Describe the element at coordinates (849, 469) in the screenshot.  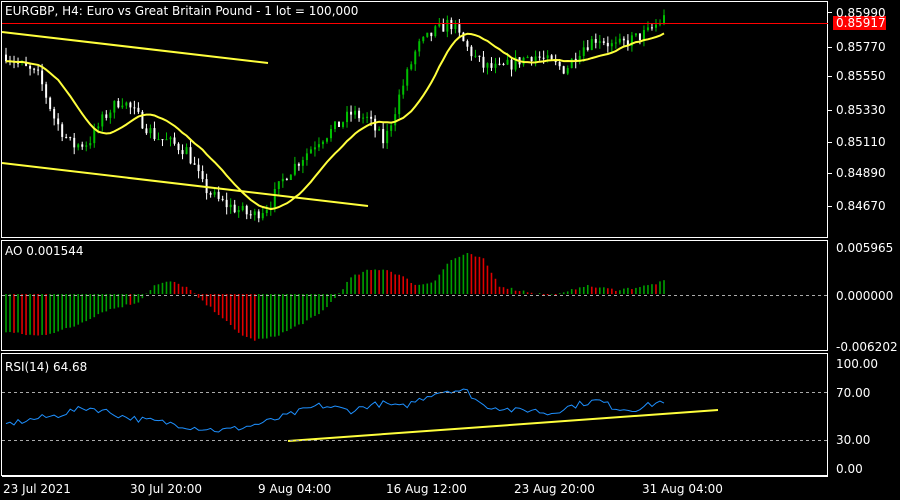
I see `rsi-tick-3: 0.00` at that location.